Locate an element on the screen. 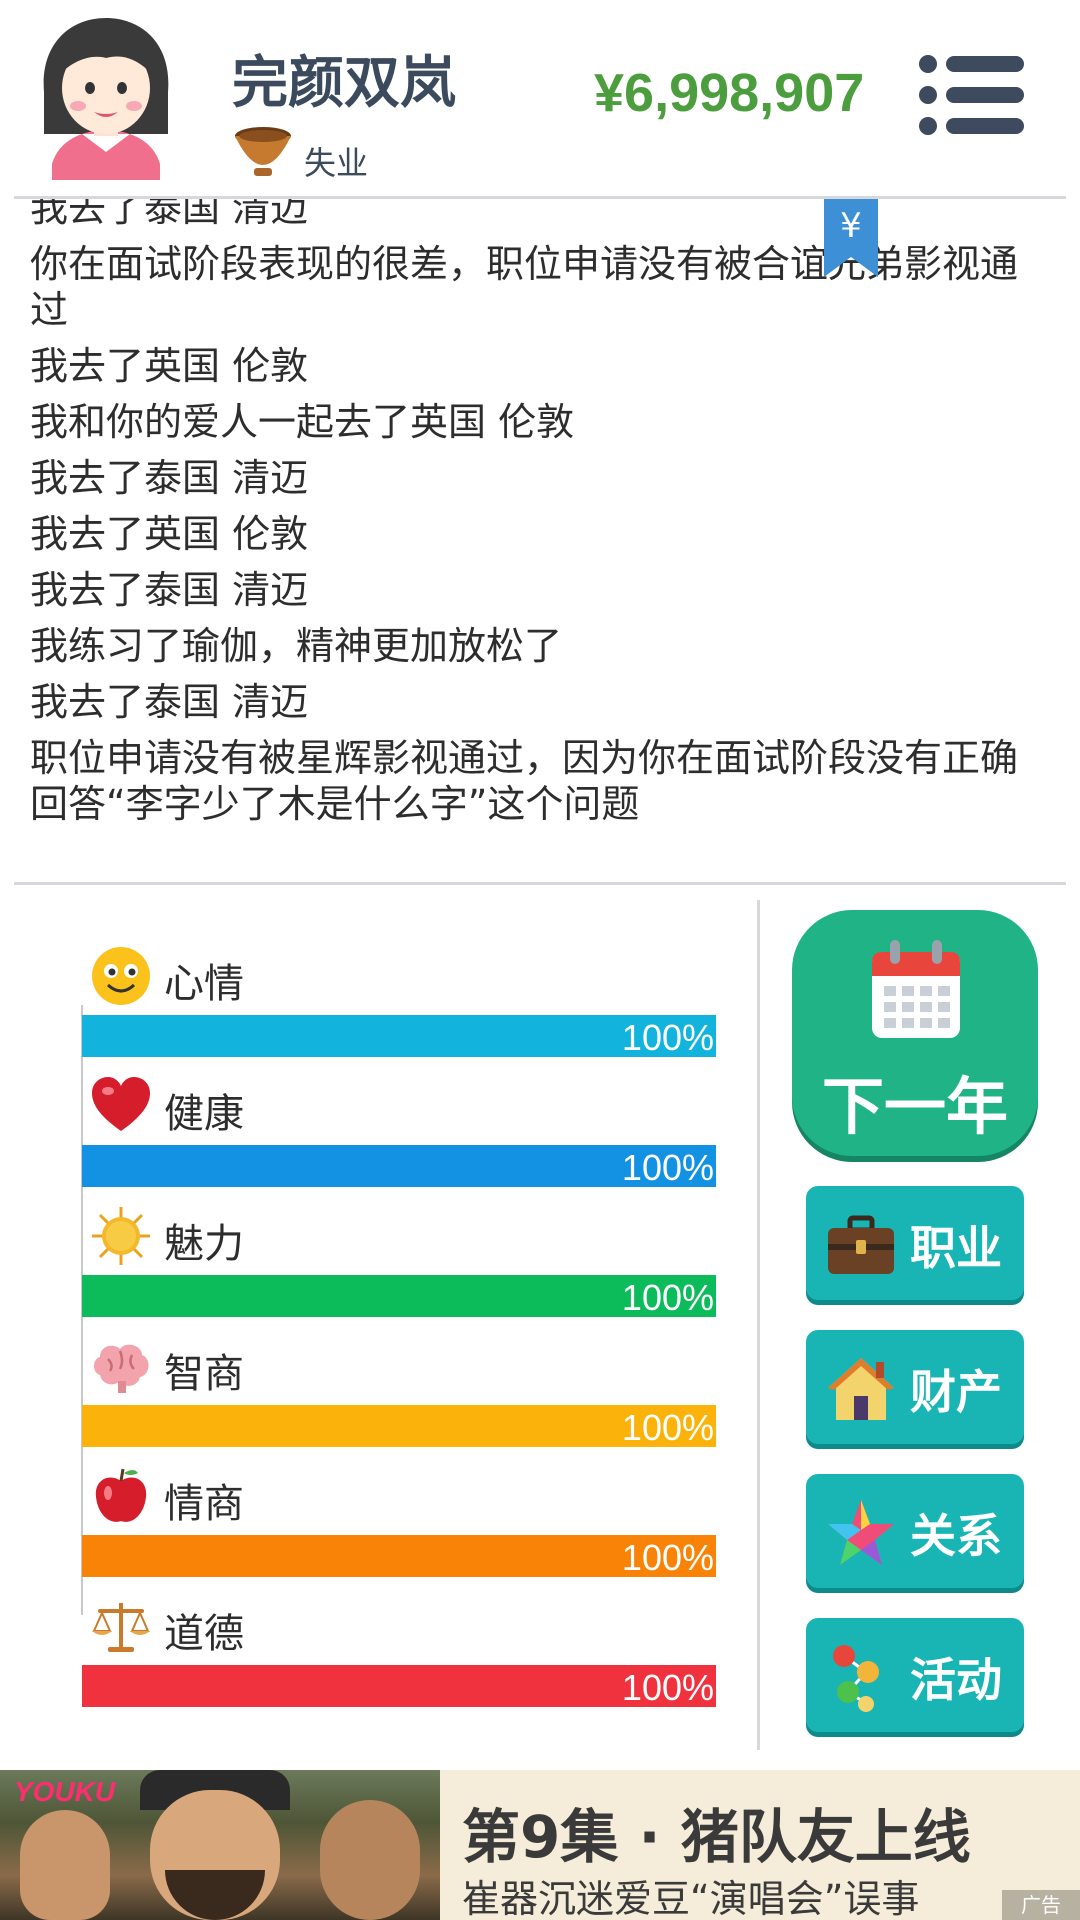  header: 完颜双岚 失业 ¥6,998,907 is located at coordinates (540, 98).